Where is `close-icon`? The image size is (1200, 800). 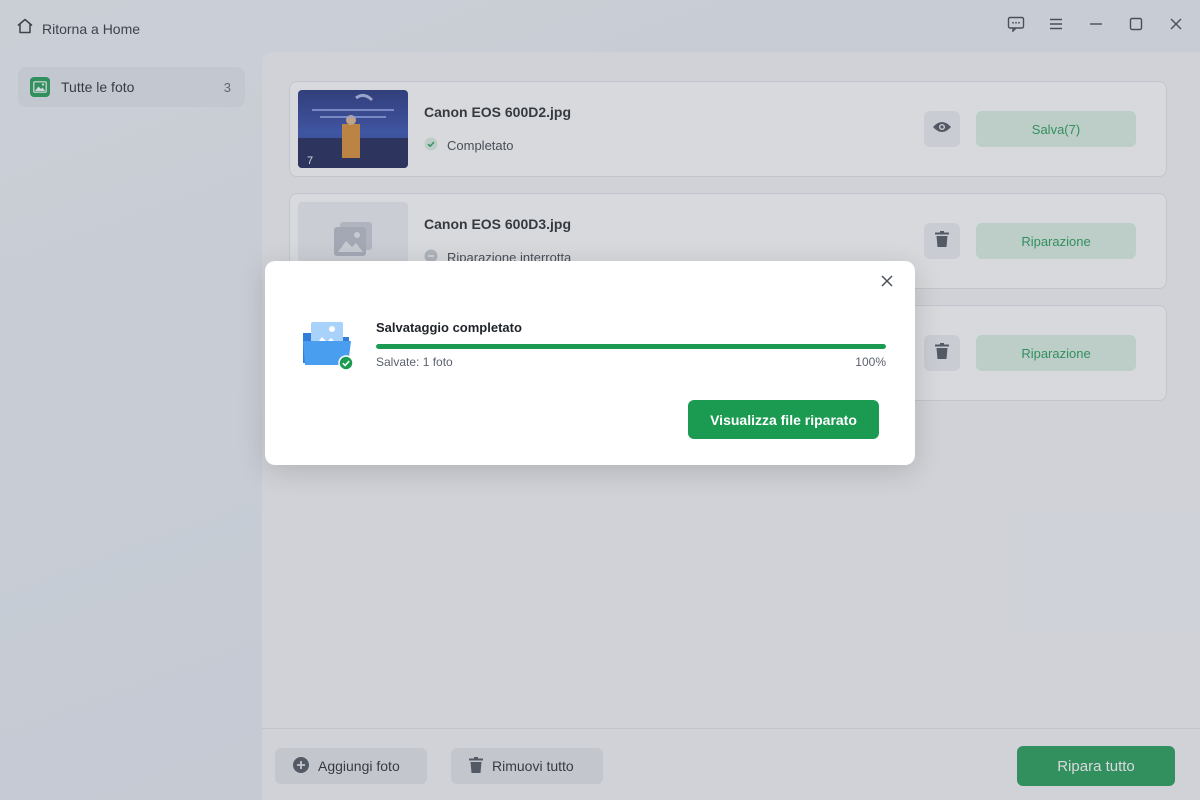
close-icon is located at coordinates (887, 283).